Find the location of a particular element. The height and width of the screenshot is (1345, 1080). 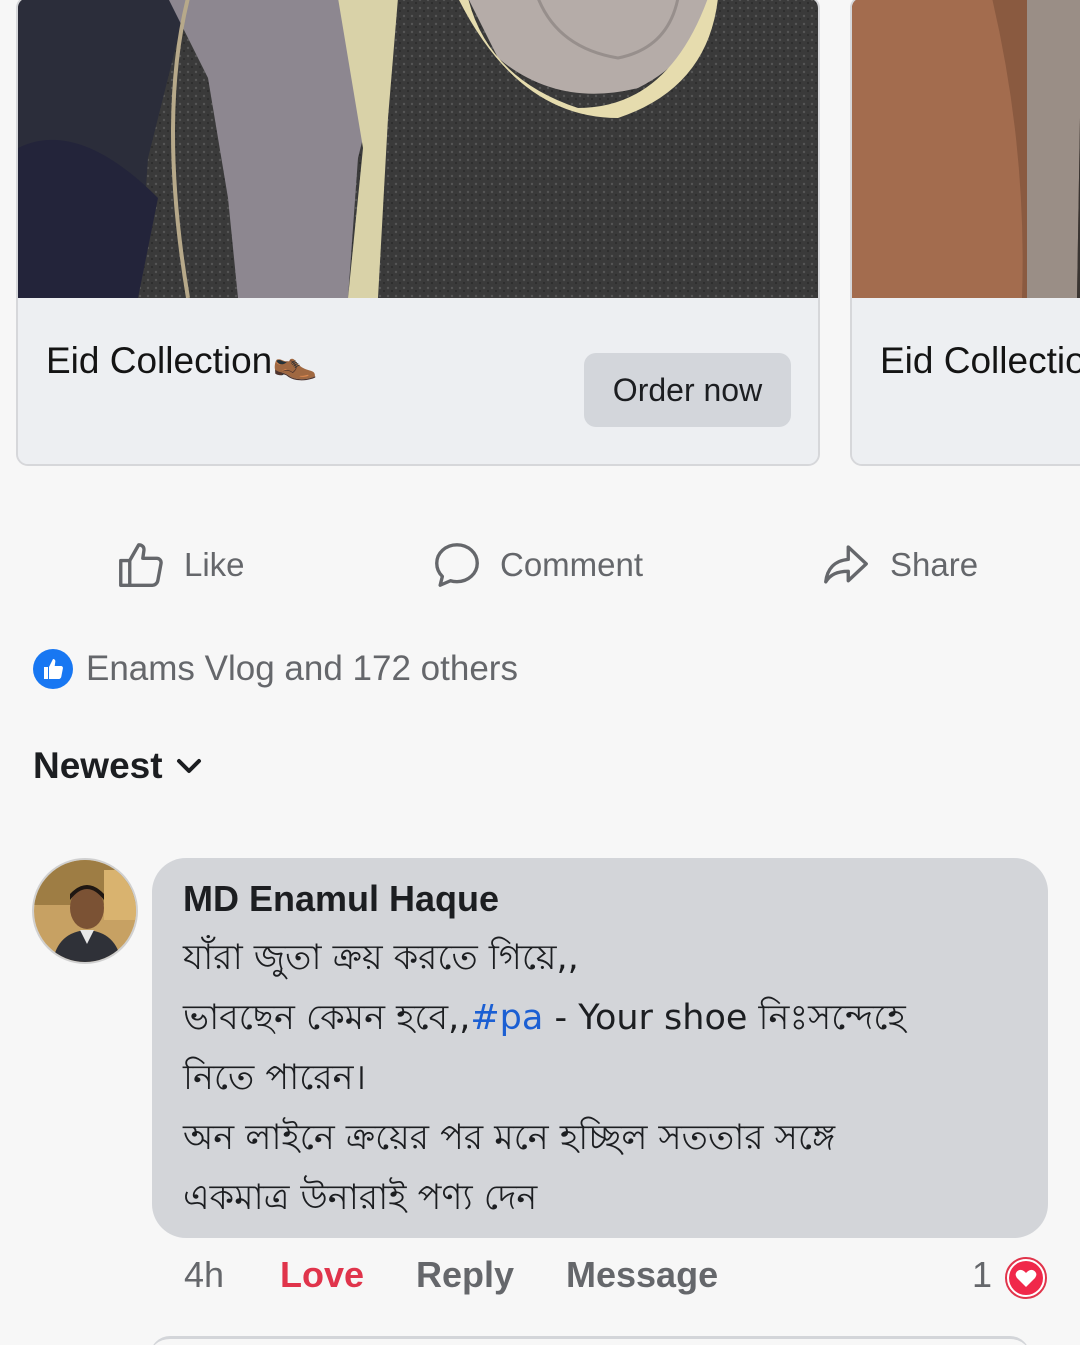

reply-button: Reply is located at coordinates (465, 1275).